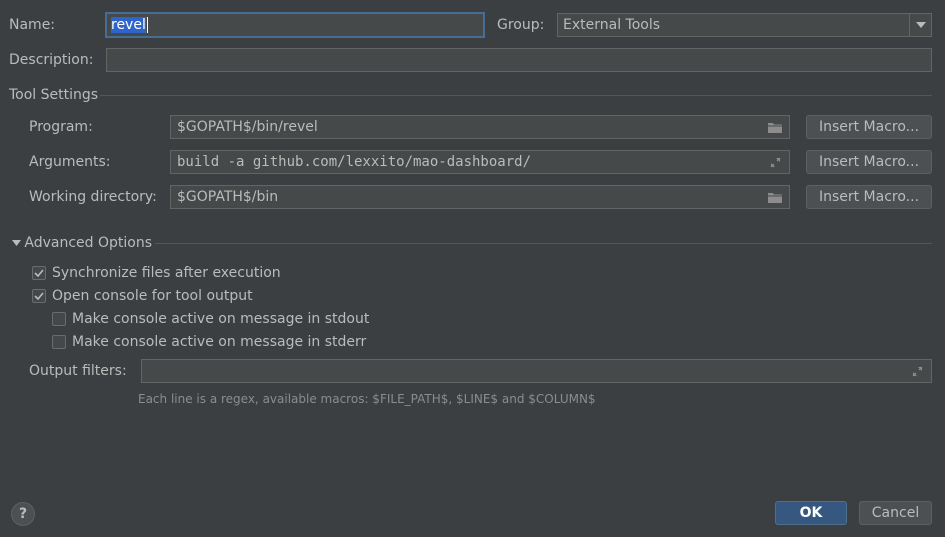  I want to click on advanced-options-toggle: Advanced Options, so click(82, 243).